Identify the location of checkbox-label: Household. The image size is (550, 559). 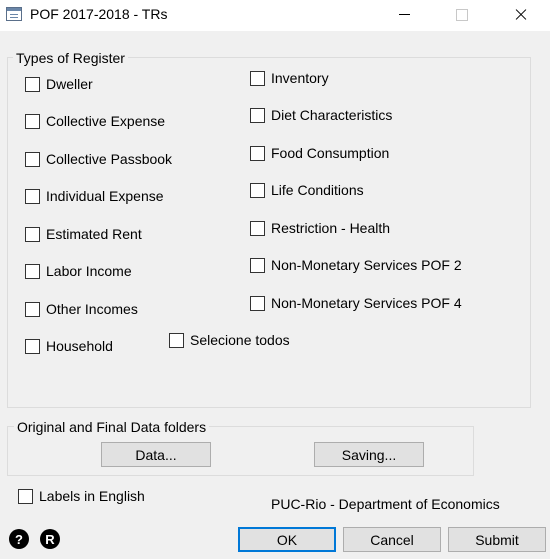
(79, 346).